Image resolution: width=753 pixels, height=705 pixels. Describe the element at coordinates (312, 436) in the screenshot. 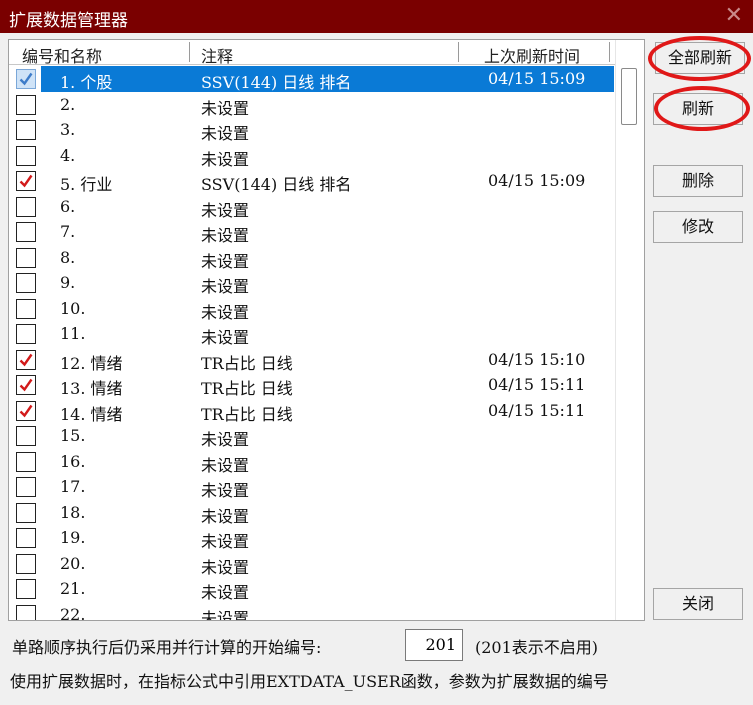

I see `list-row: 15. 未设置` at that location.